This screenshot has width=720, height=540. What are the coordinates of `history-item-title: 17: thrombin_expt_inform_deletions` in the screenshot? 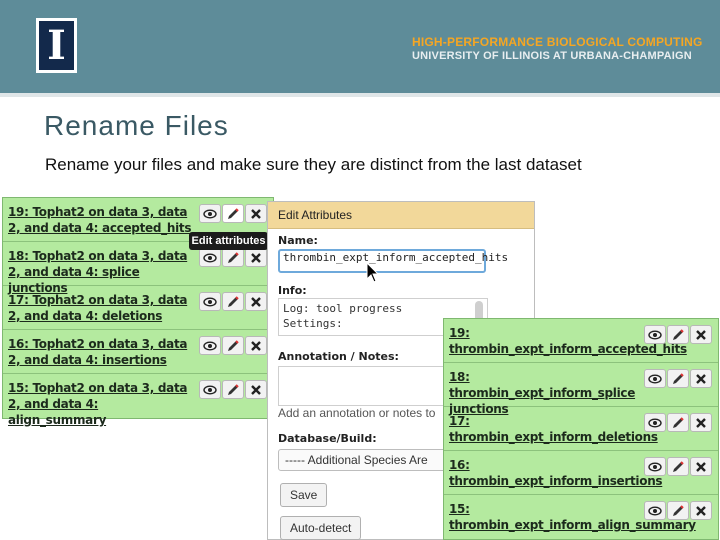 It's located at (553, 429).